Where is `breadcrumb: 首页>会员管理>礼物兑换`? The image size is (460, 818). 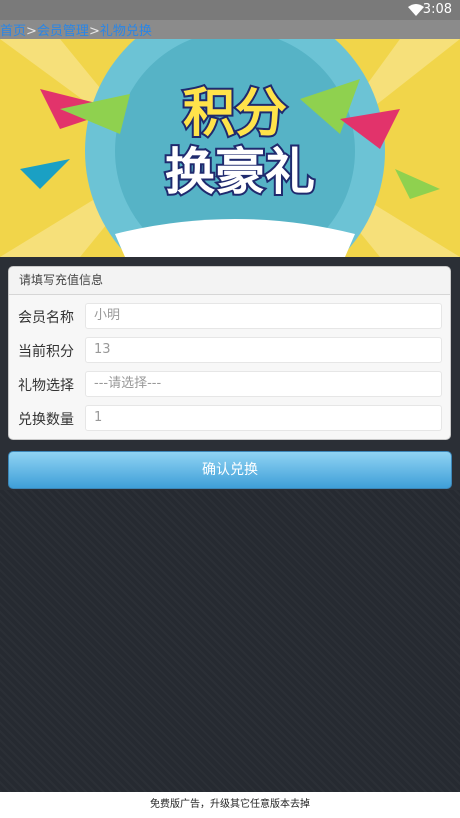
breadcrumb: 首页>会员管理>礼物兑换 is located at coordinates (230, 29).